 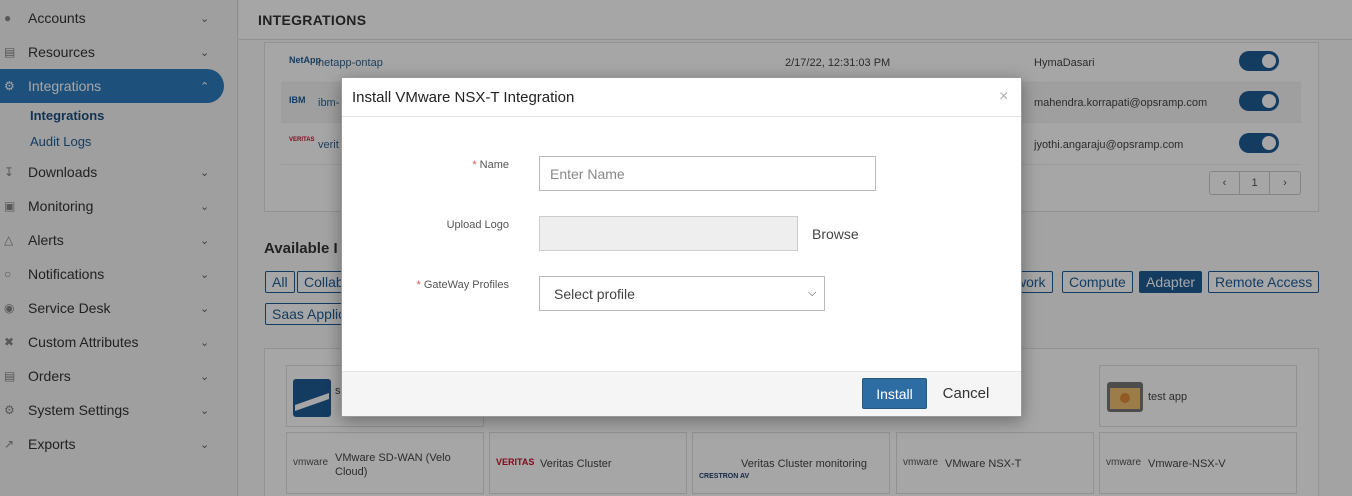 I want to click on modal-footer: Install Cancel, so click(x=681, y=393).